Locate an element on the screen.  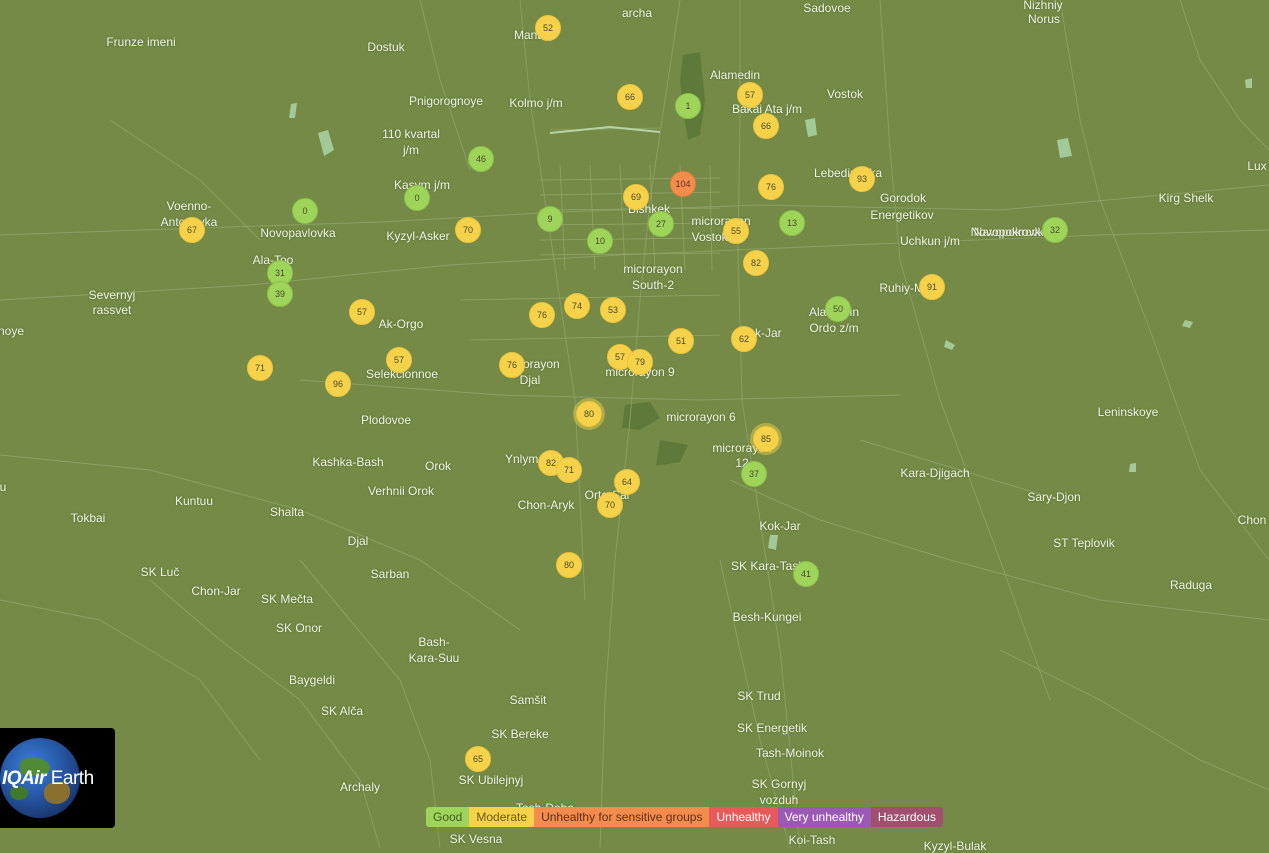
place-label: Shalta is located at coordinates (287, 512).